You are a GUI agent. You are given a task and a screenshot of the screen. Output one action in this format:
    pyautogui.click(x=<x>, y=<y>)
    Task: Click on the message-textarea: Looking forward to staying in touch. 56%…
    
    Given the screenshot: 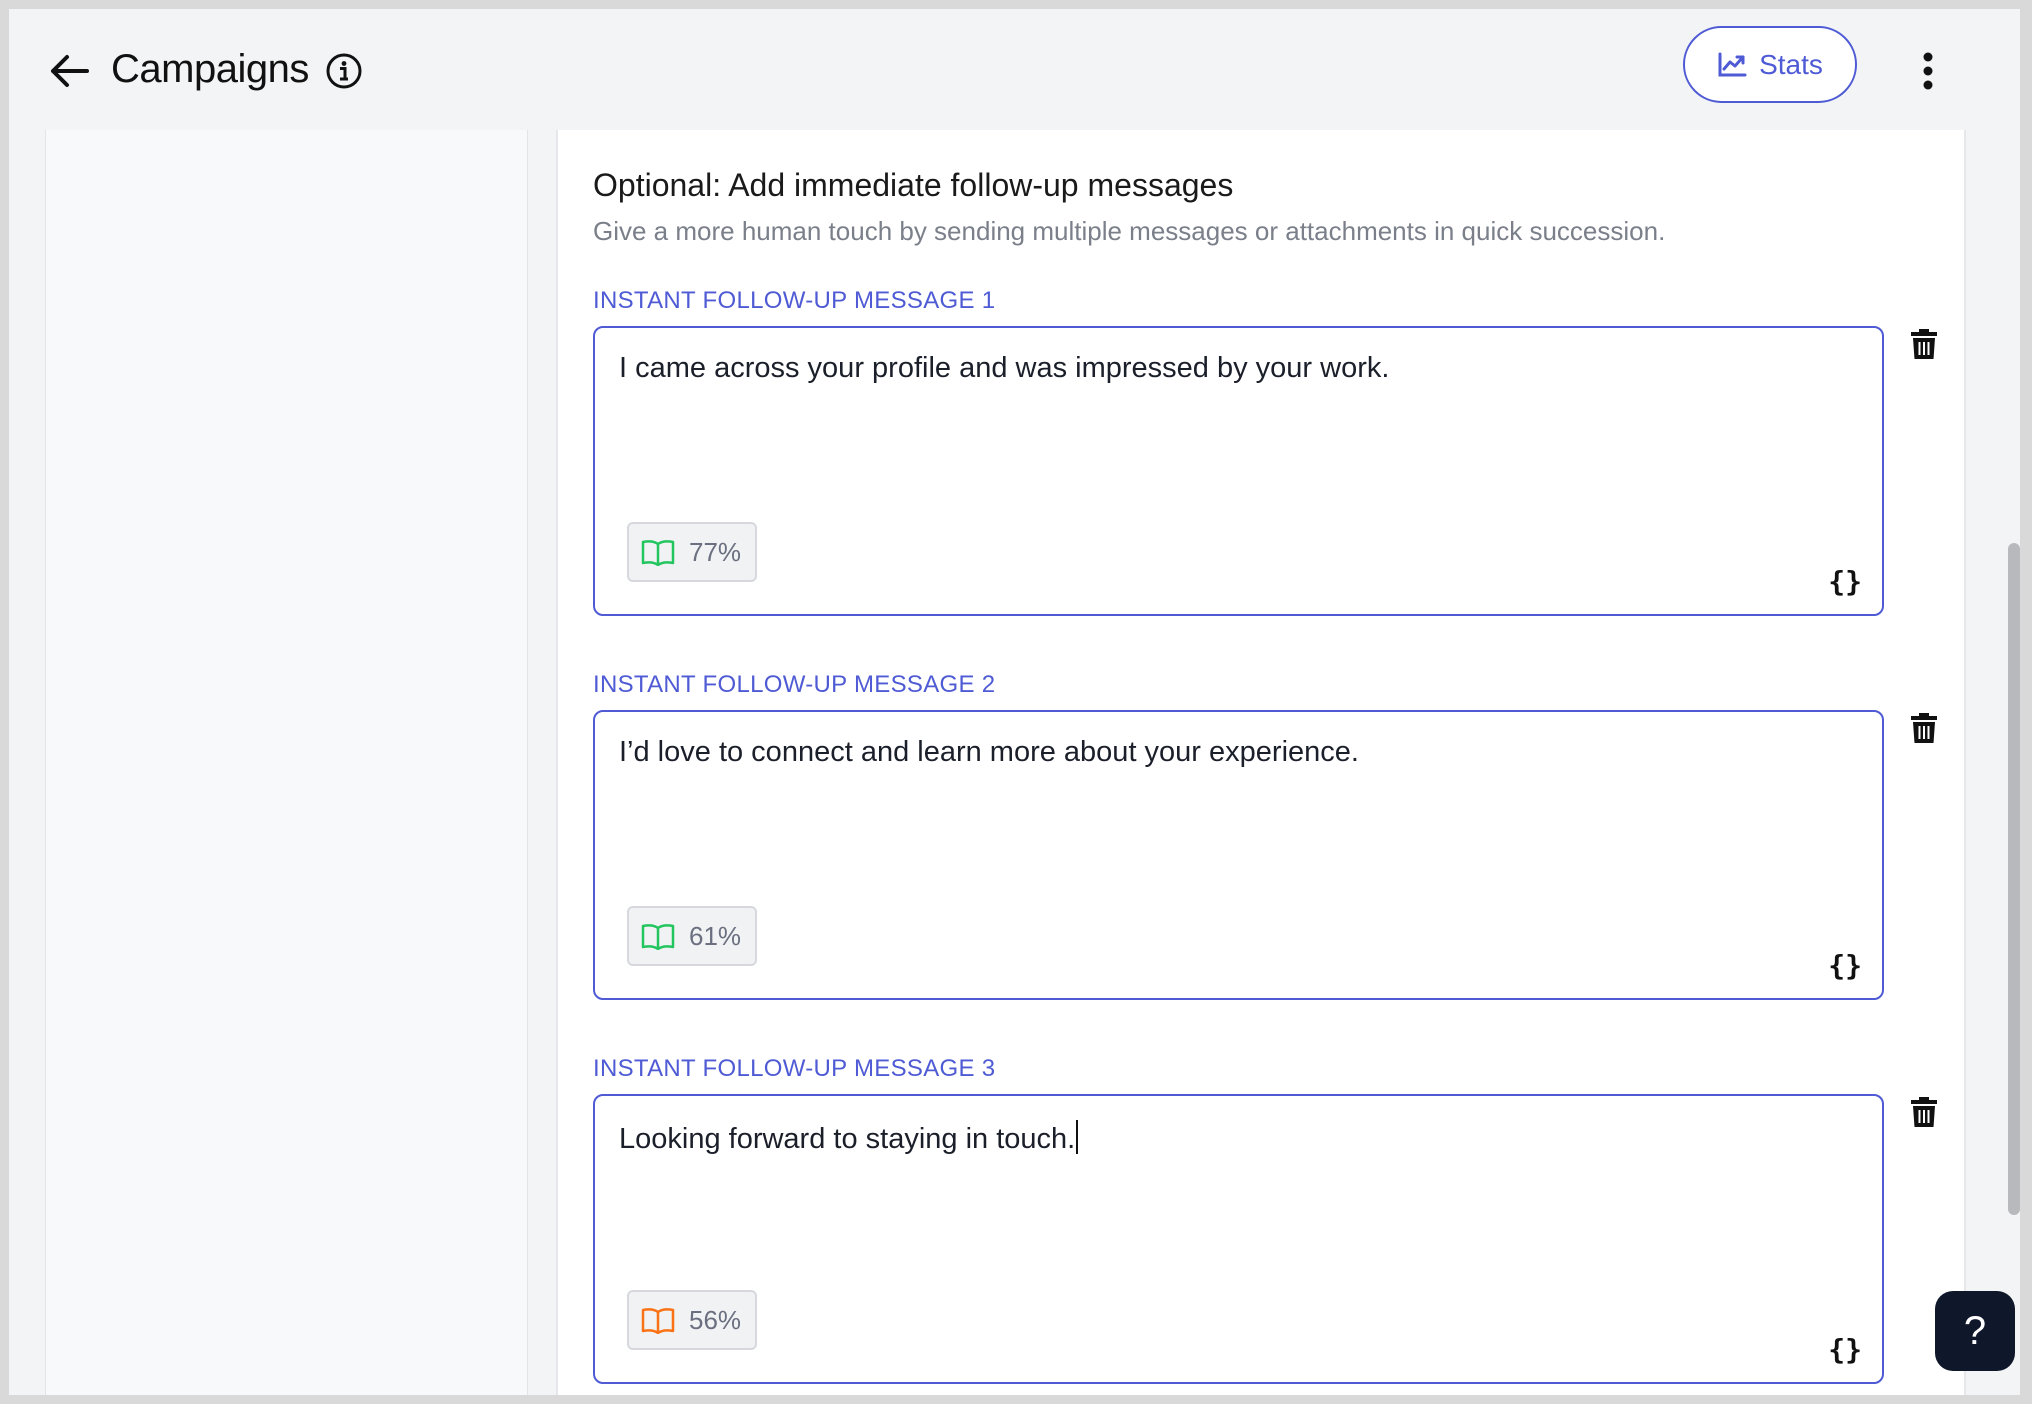 What is the action you would take?
    pyautogui.click(x=1238, y=1239)
    